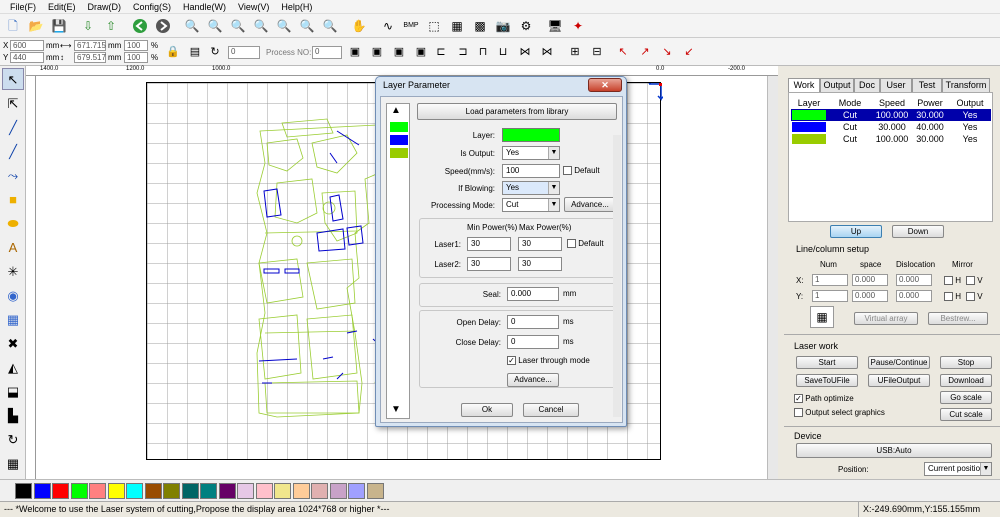 This screenshot has width=1000, height=517. Describe the element at coordinates (966, 397) in the screenshot. I see `go-scale-button: Go scale` at that location.